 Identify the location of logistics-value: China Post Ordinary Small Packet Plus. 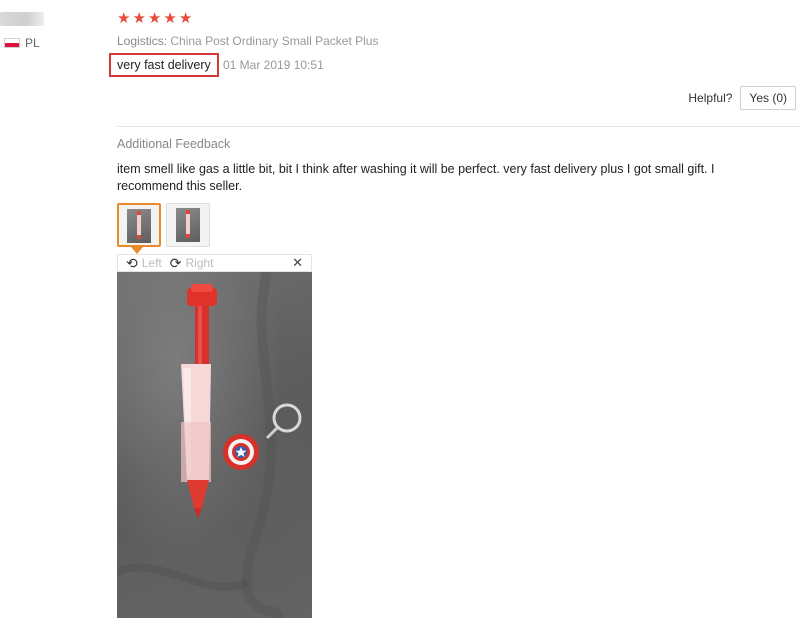
(274, 41).